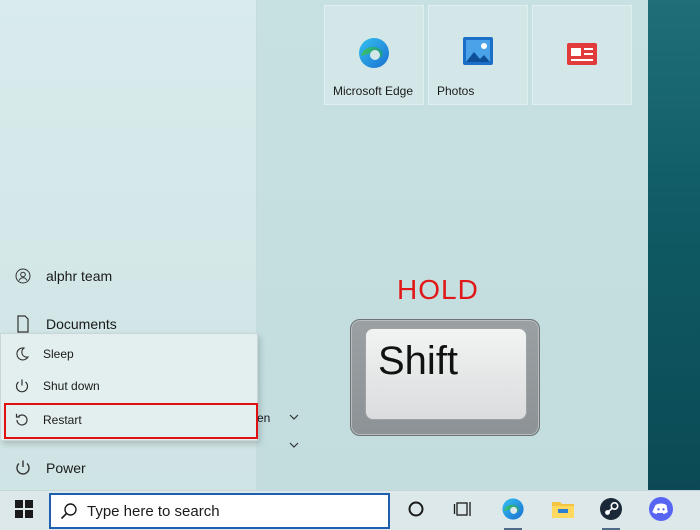 This screenshot has height=530, width=700. Describe the element at coordinates (128, 276) in the screenshot. I see `user-account-item: alphr team` at that location.